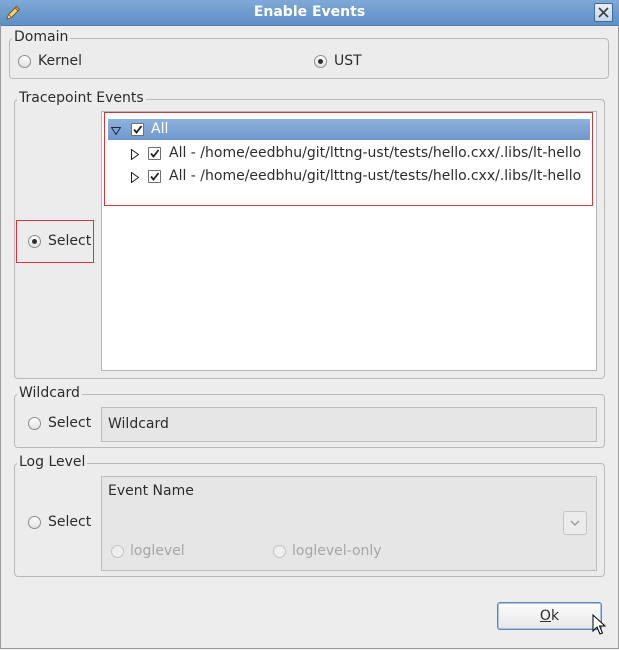  Describe the element at coordinates (349, 424) in the screenshot. I see `wildcard-field: Wildcard` at that location.